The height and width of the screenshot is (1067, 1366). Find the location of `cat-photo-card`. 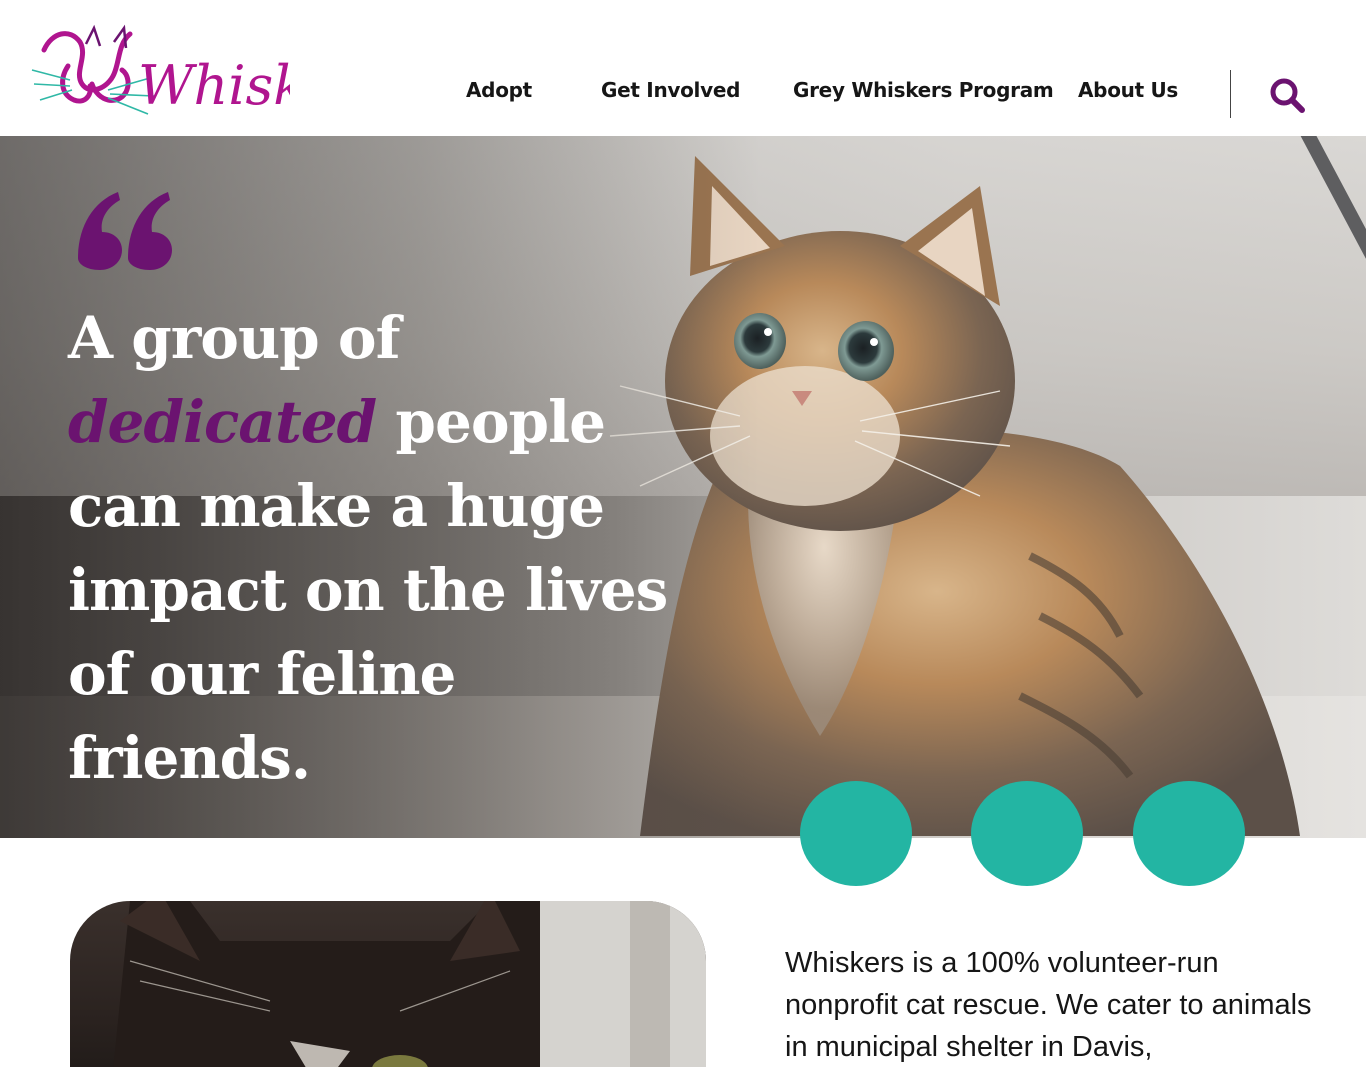

cat-photo-card is located at coordinates (388, 984).